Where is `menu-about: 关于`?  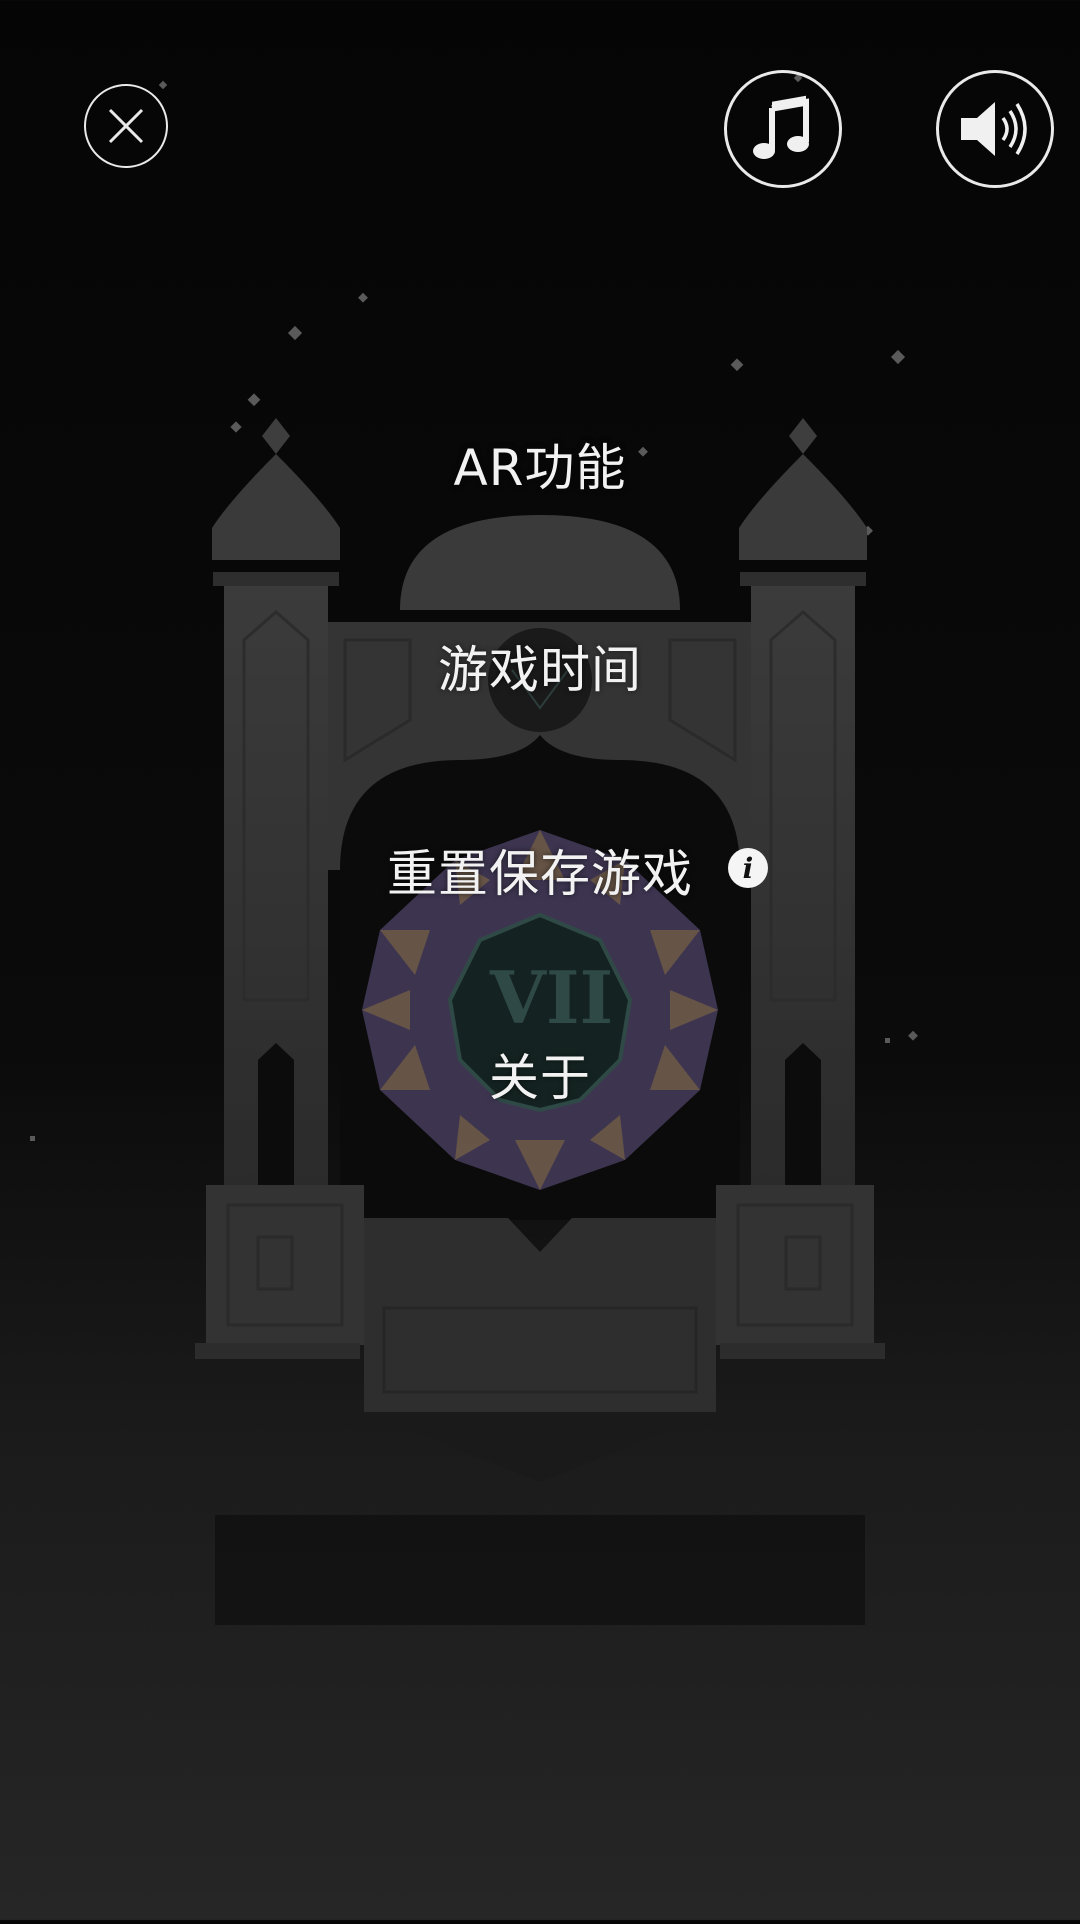
menu-about: 关于 is located at coordinates (540, 1074).